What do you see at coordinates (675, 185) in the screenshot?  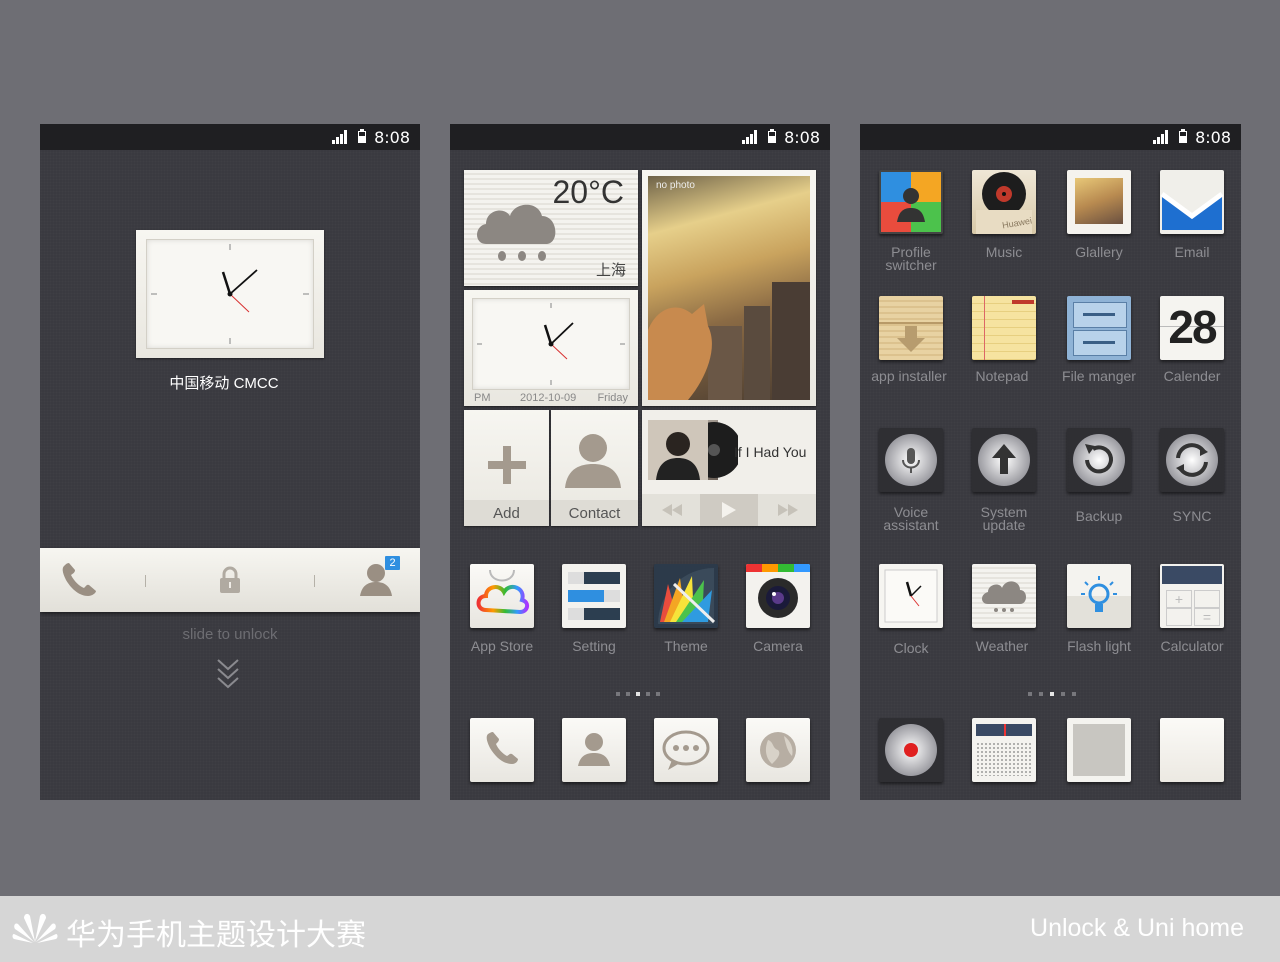 I see `photo-caption: no photo` at bounding box center [675, 185].